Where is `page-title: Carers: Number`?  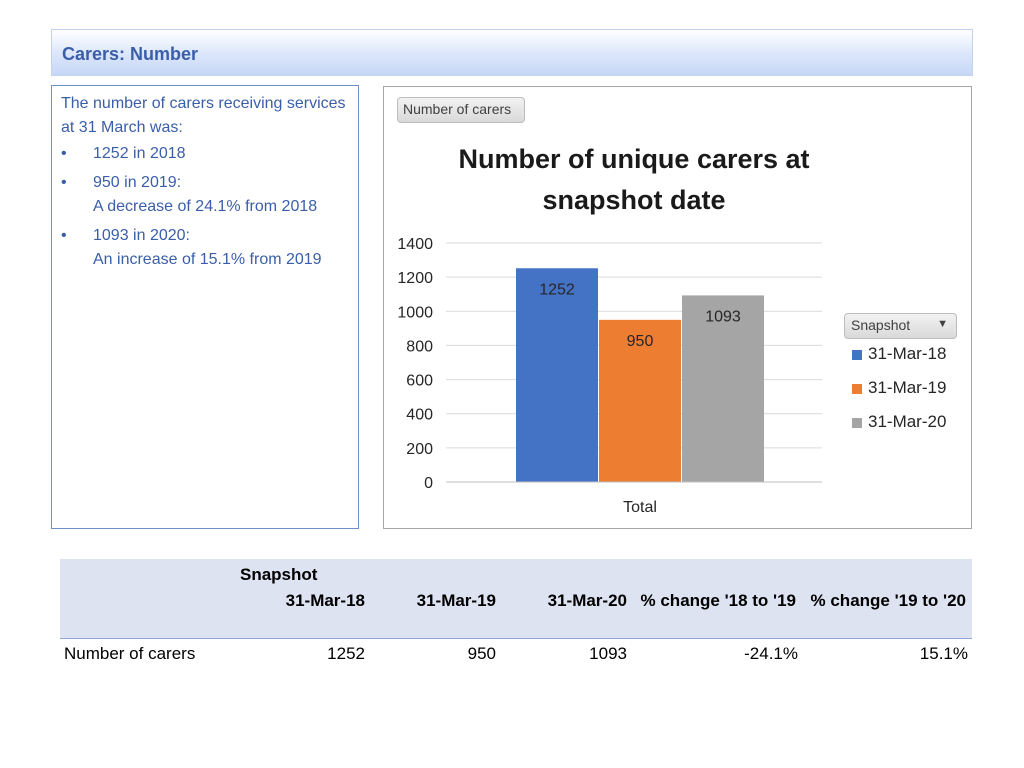 page-title: Carers: Number is located at coordinates (130, 54).